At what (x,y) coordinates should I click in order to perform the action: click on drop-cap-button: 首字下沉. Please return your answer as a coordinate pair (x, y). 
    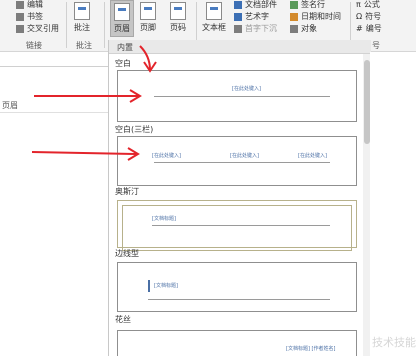
    Looking at the image, I should click on (255, 29).